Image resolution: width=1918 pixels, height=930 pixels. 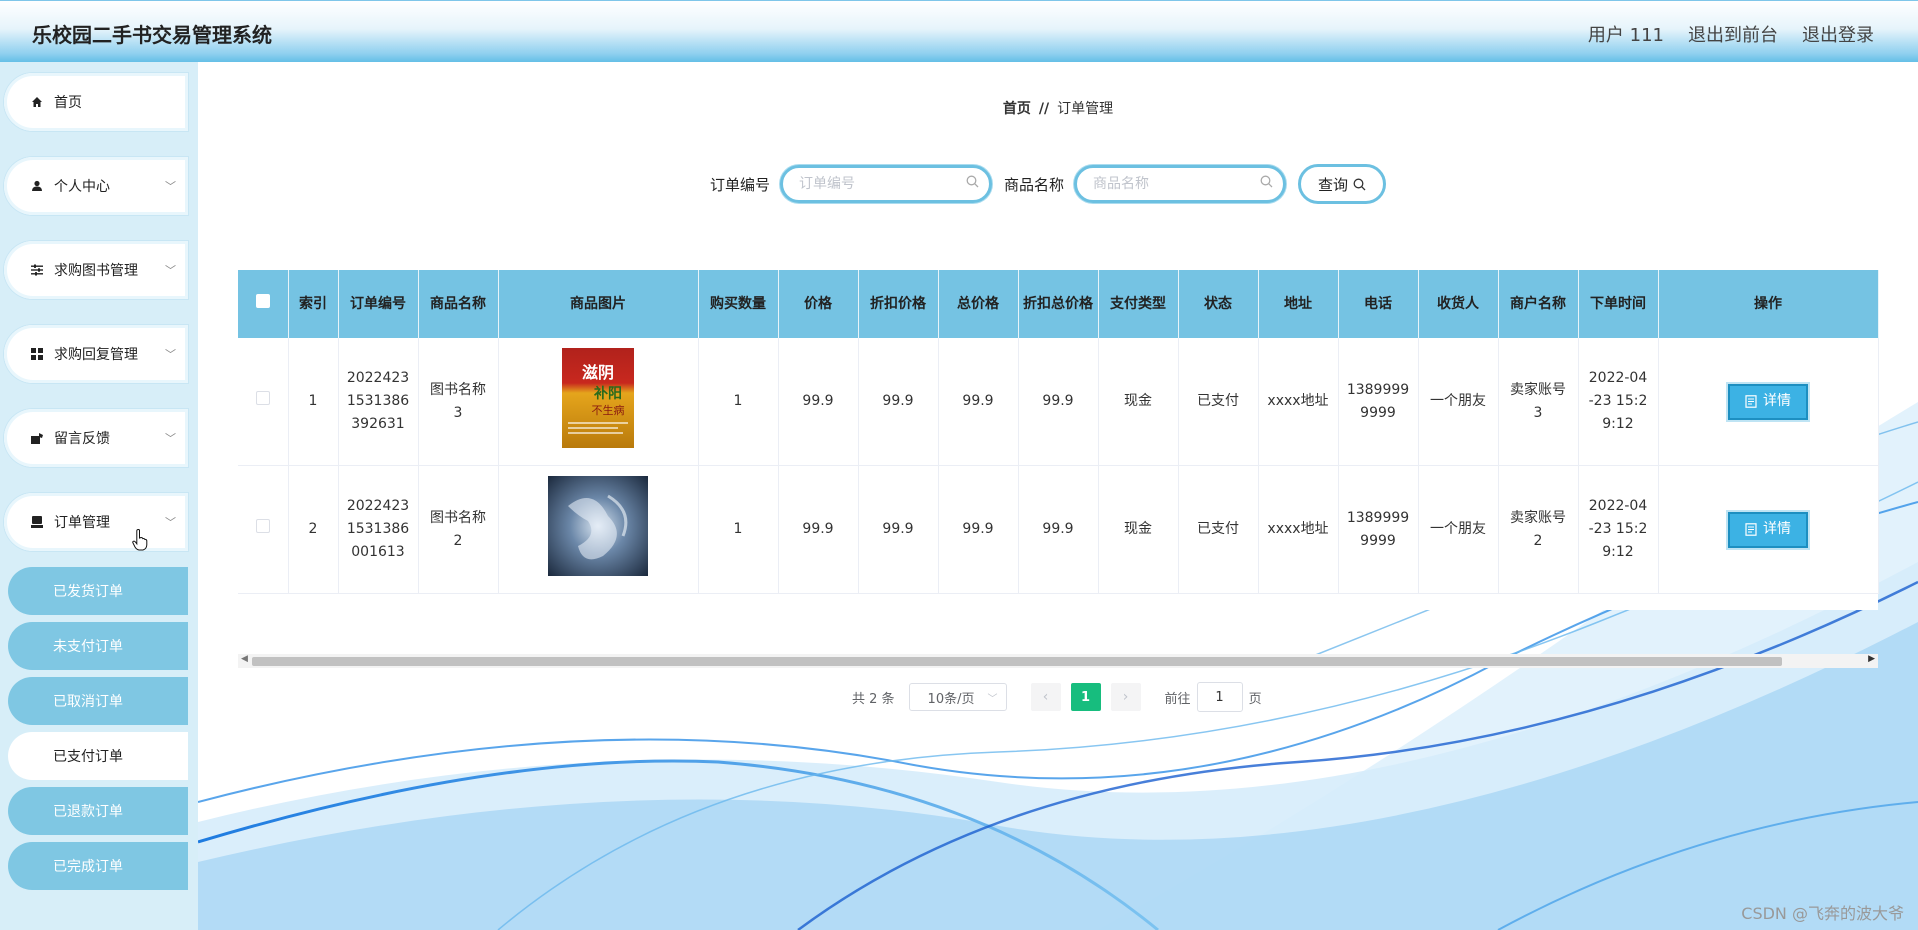 I want to click on merchant-cell: 卖家账号3, so click(x=1538, y=402).